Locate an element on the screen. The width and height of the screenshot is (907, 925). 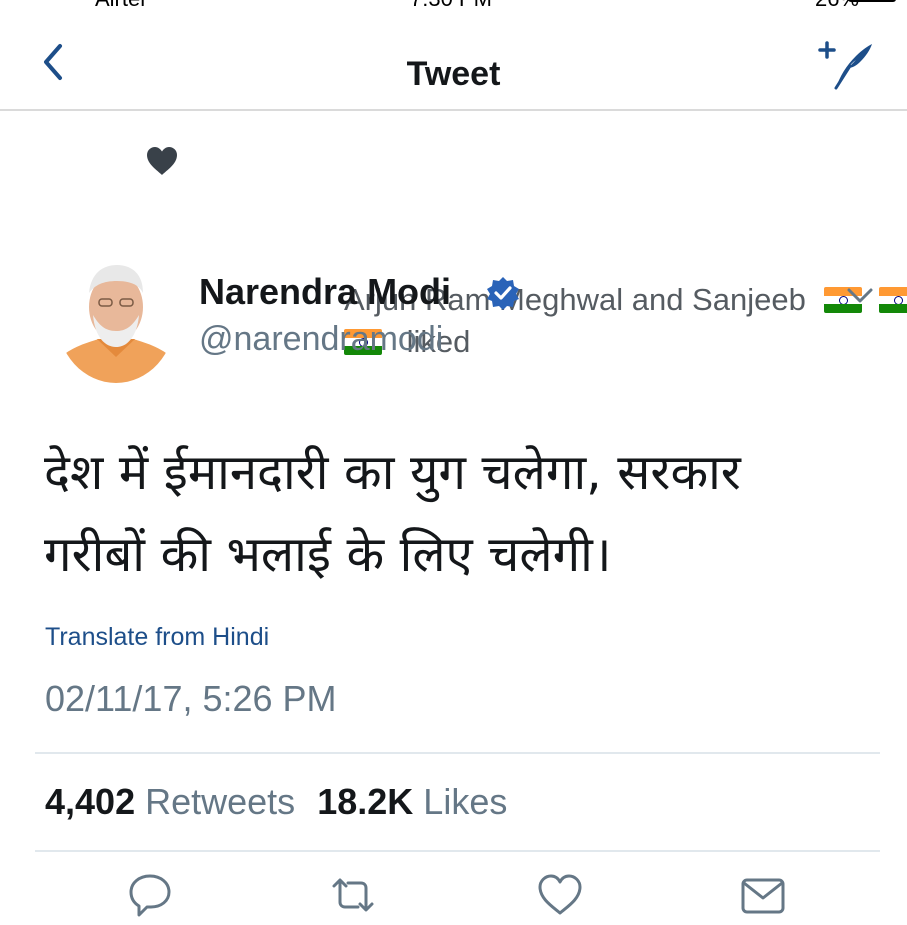
avatar is located at coordinates (116, 318).